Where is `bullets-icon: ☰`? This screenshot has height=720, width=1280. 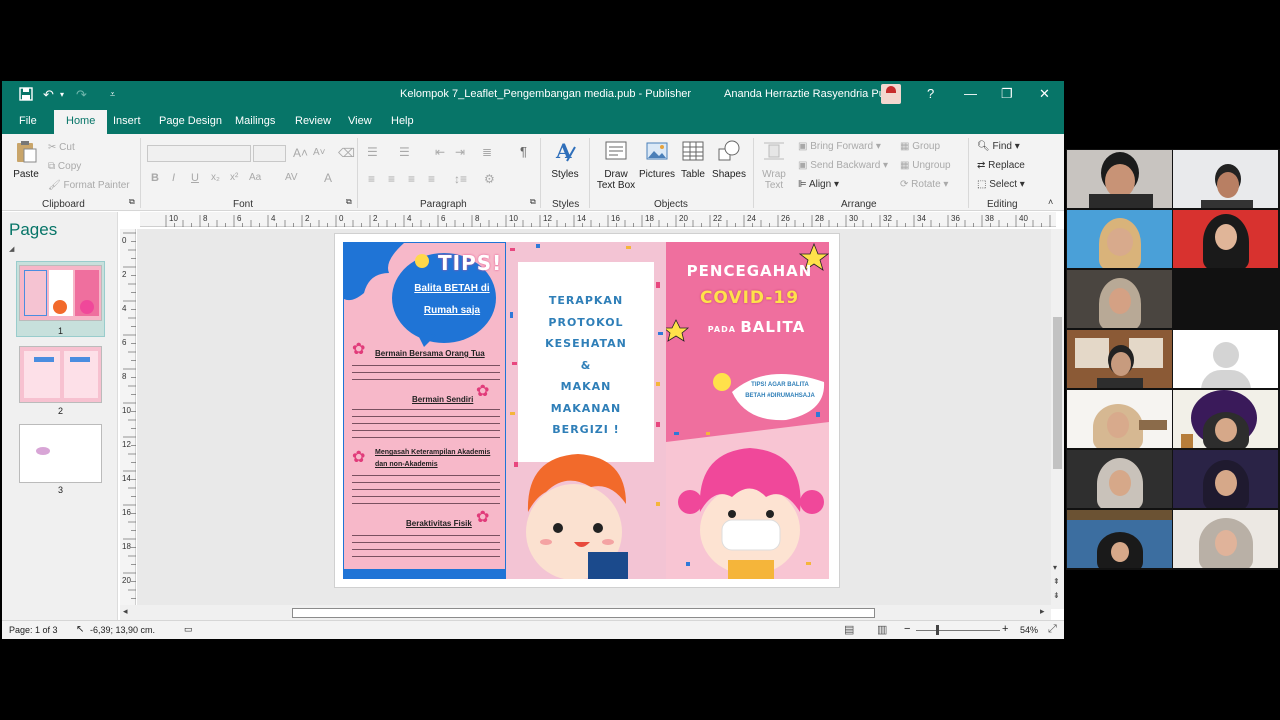 bullets-icon: ☰ is located at coordinates (372, 152).